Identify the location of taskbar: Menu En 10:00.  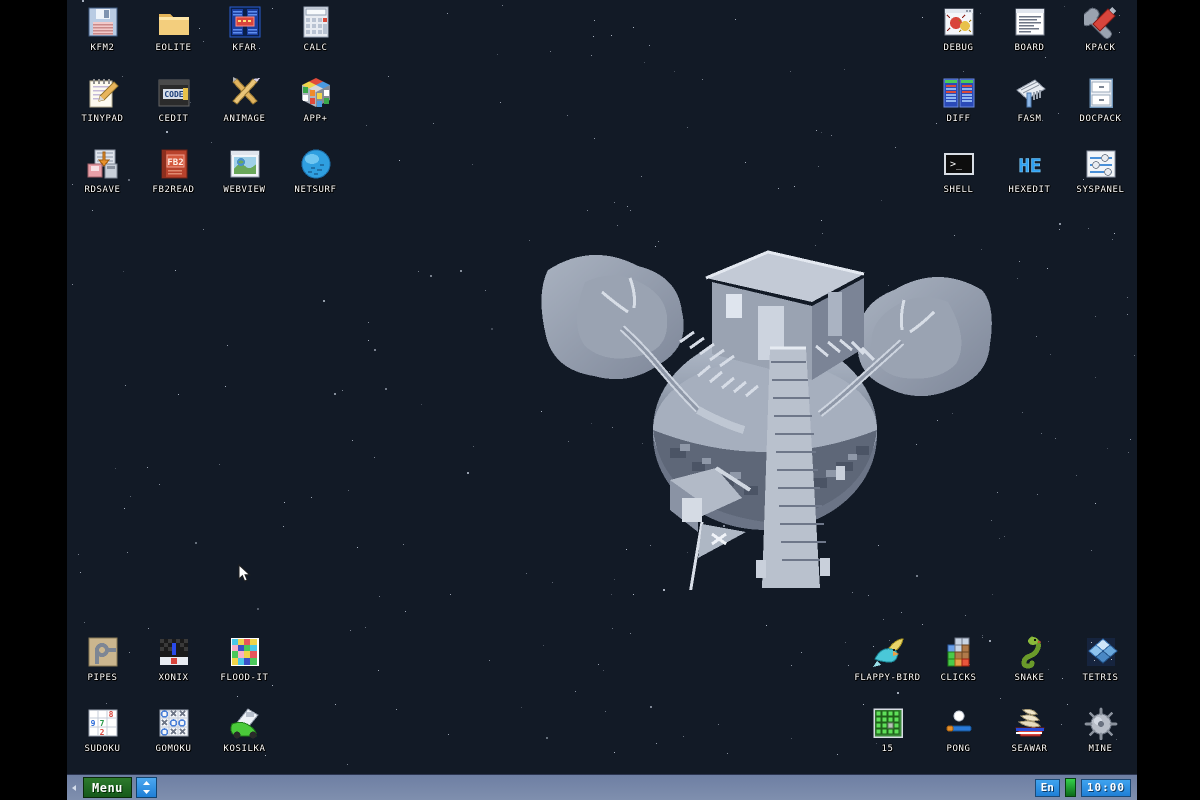
(602, 787).